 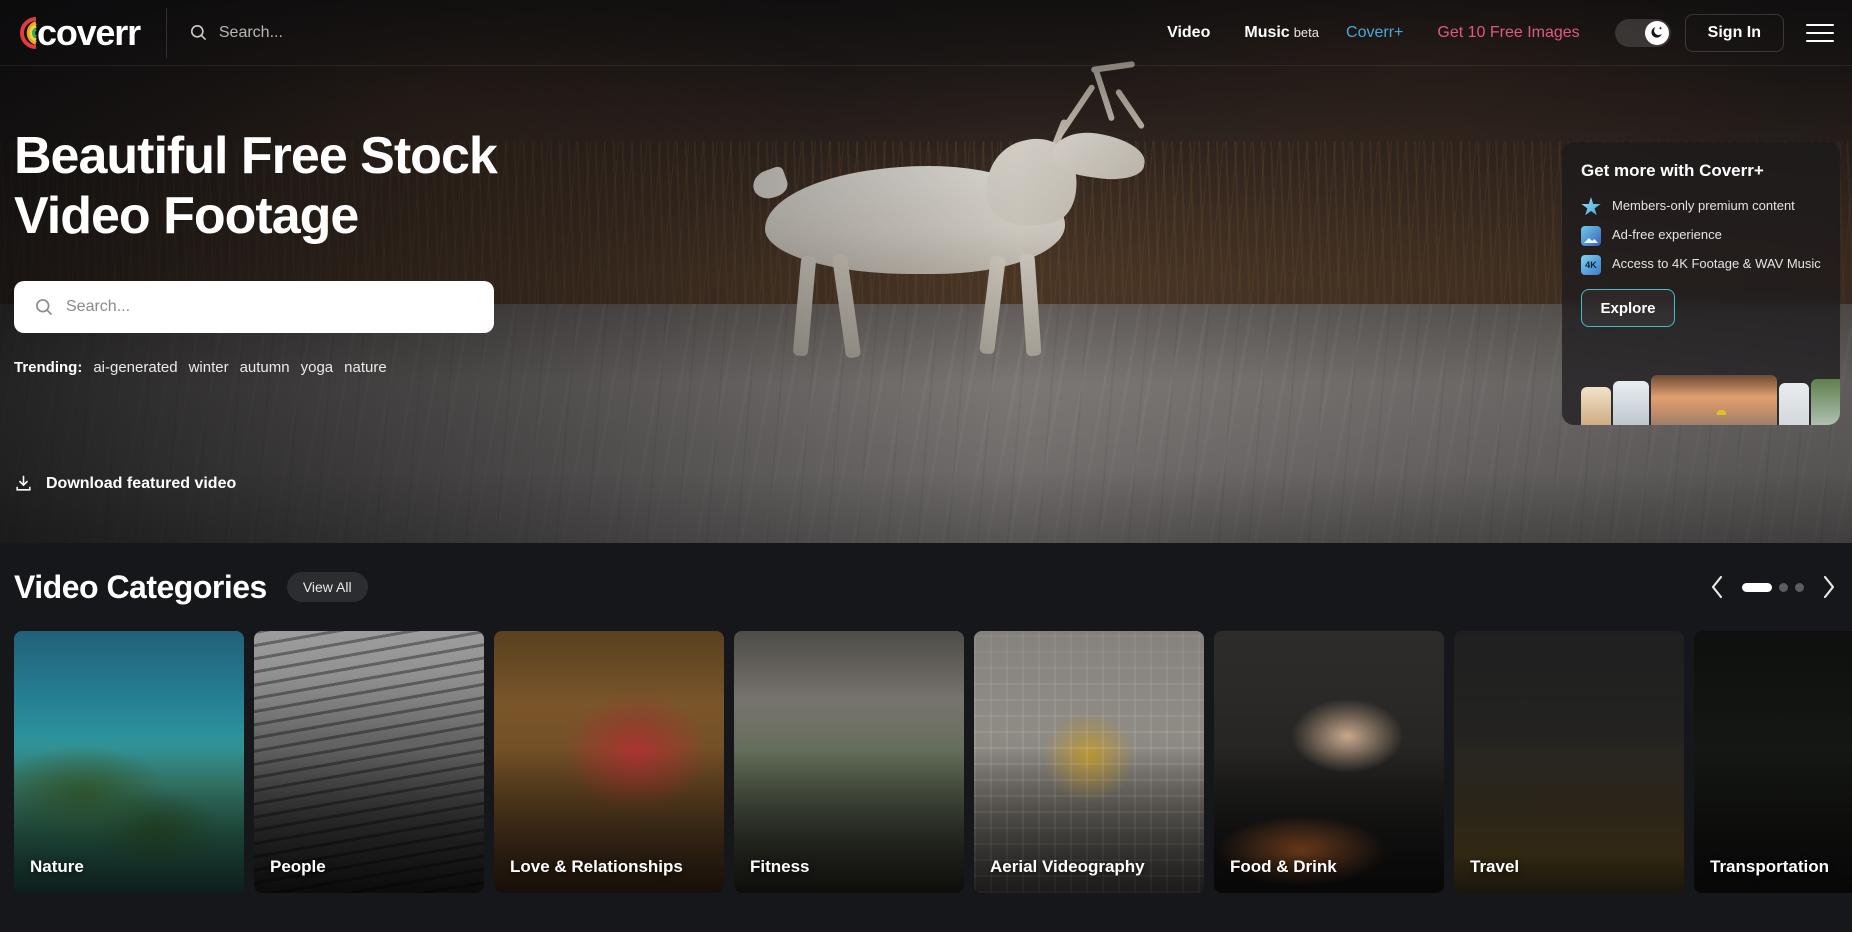 What do you see at coordinates (265, 367) in the screenshot?
I see `trending-tag-autumn: autumn` at bounding box center [265, 367].